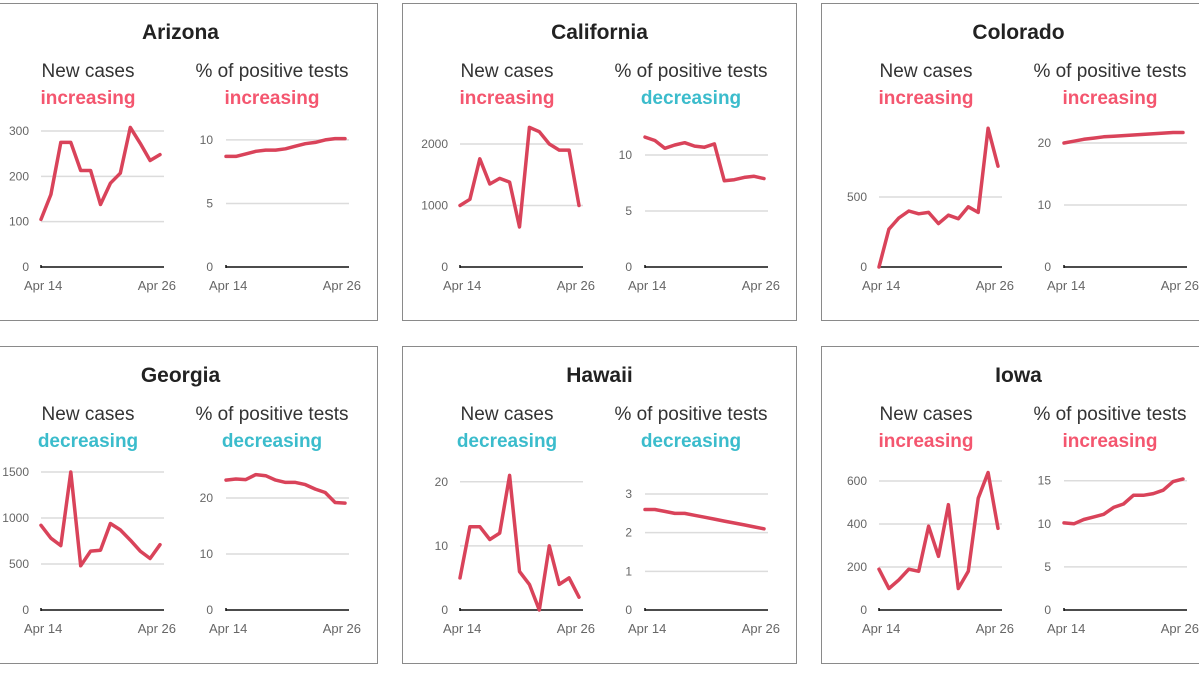 The image size is (1199, 675). I want to click on state-charts-svg: 0 200 400 600 Apr 14 Apr 26 0 5 10 15 Apr 14 Apr 26, so click(1023, 553).